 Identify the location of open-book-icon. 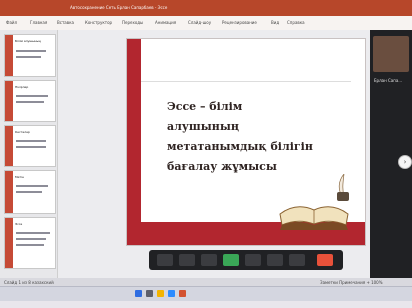
(314, 218).